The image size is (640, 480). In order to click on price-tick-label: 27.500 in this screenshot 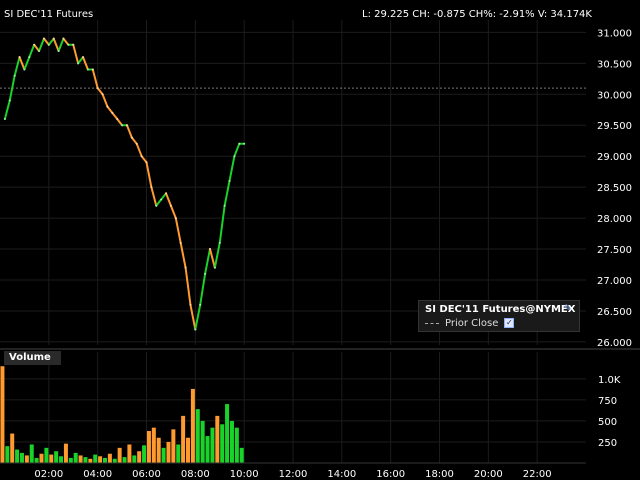, I will do `click(614, 250)`.